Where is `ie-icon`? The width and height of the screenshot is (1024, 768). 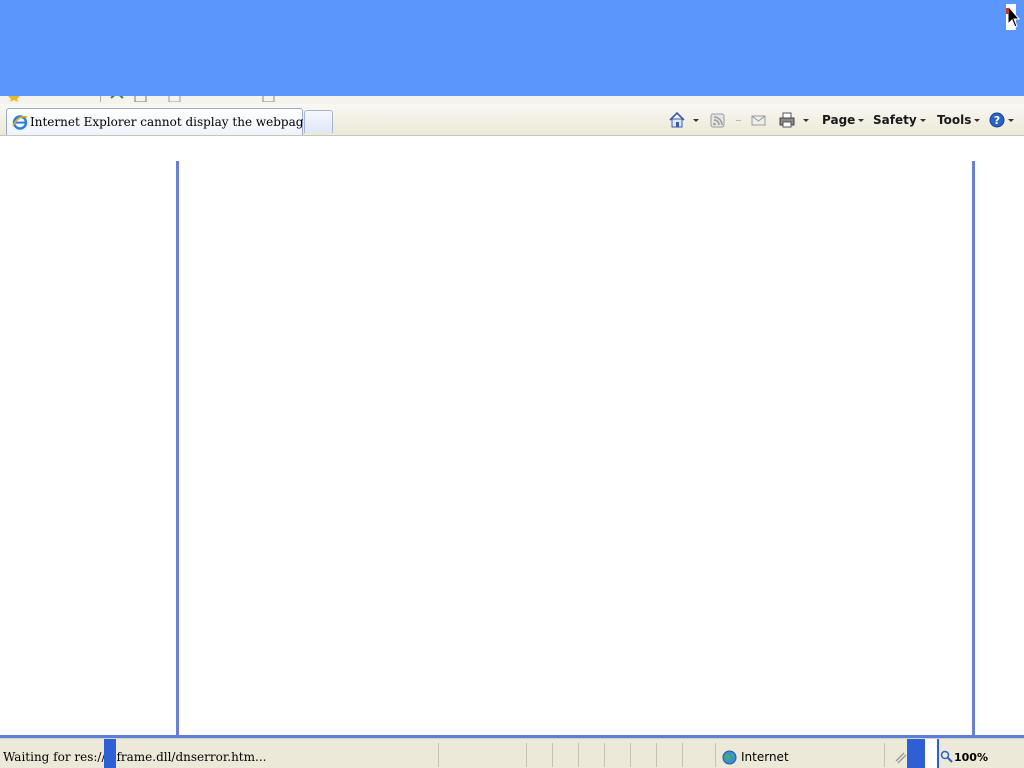
ie-icon is located at coordinates (20, 122).